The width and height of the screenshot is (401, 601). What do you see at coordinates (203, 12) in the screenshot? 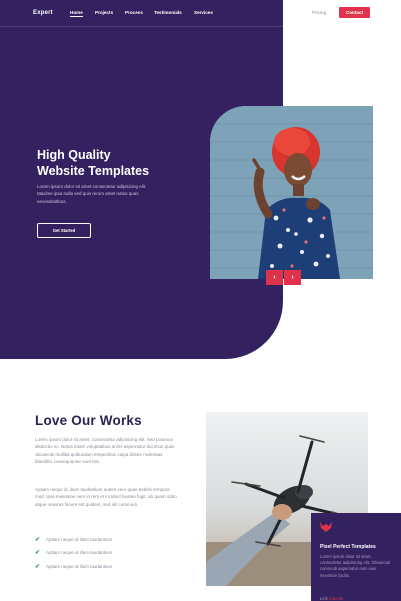
I see `nav-services: Services` at bounding box center [203, 12].